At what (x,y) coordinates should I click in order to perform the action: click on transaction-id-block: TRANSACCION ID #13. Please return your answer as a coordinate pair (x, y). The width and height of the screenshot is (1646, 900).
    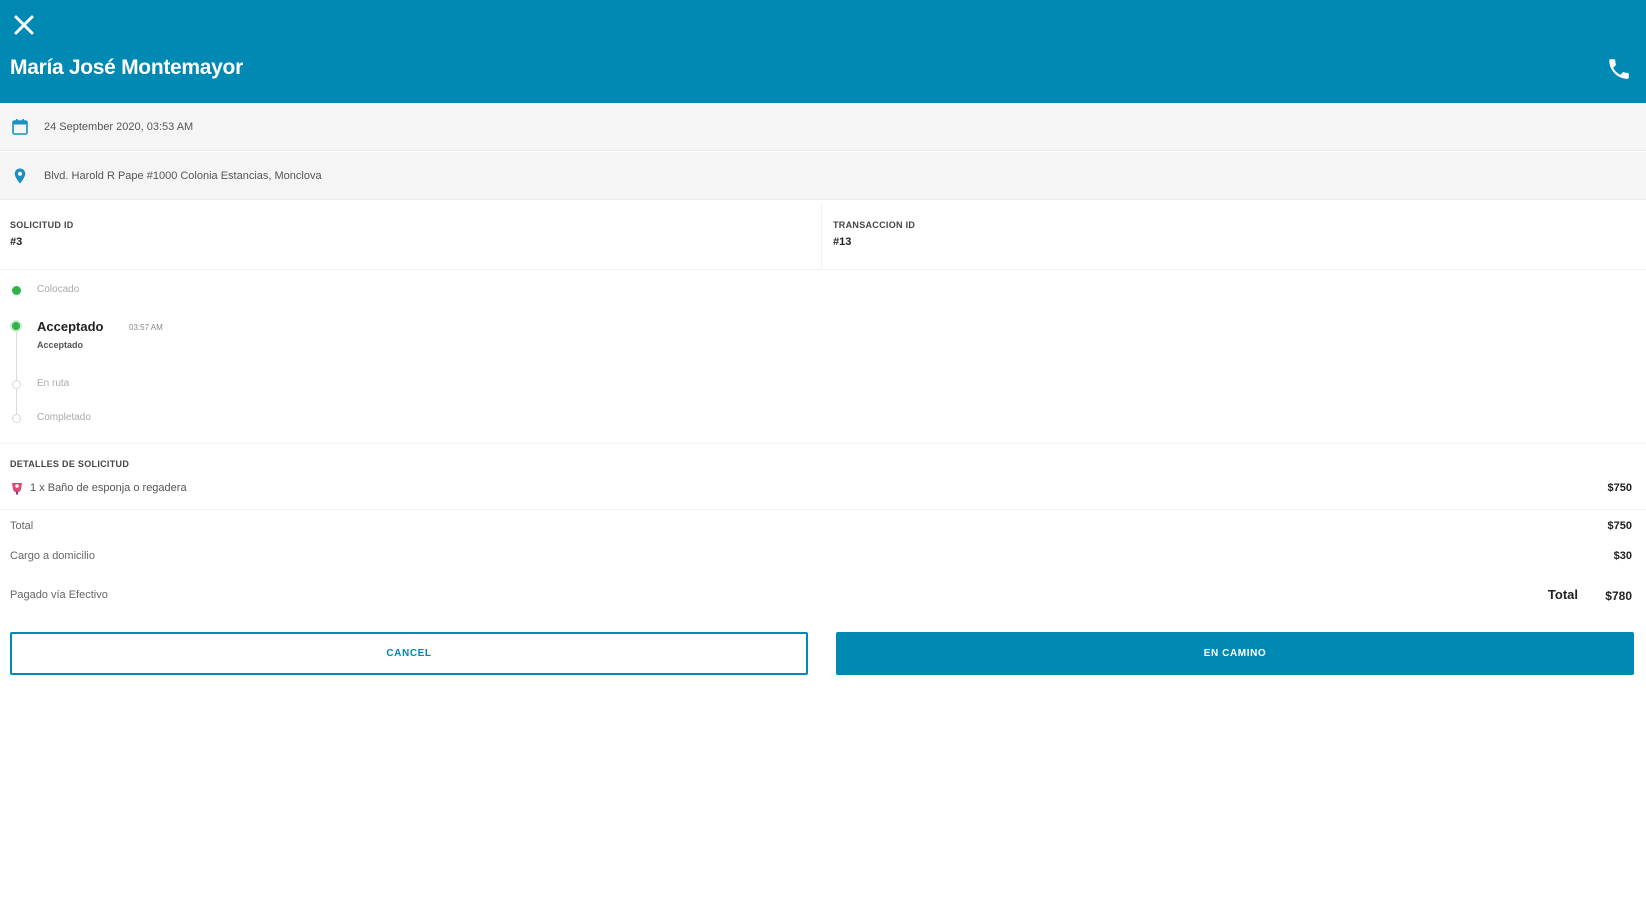
    Looking at the image, I should click on (1234, 237).